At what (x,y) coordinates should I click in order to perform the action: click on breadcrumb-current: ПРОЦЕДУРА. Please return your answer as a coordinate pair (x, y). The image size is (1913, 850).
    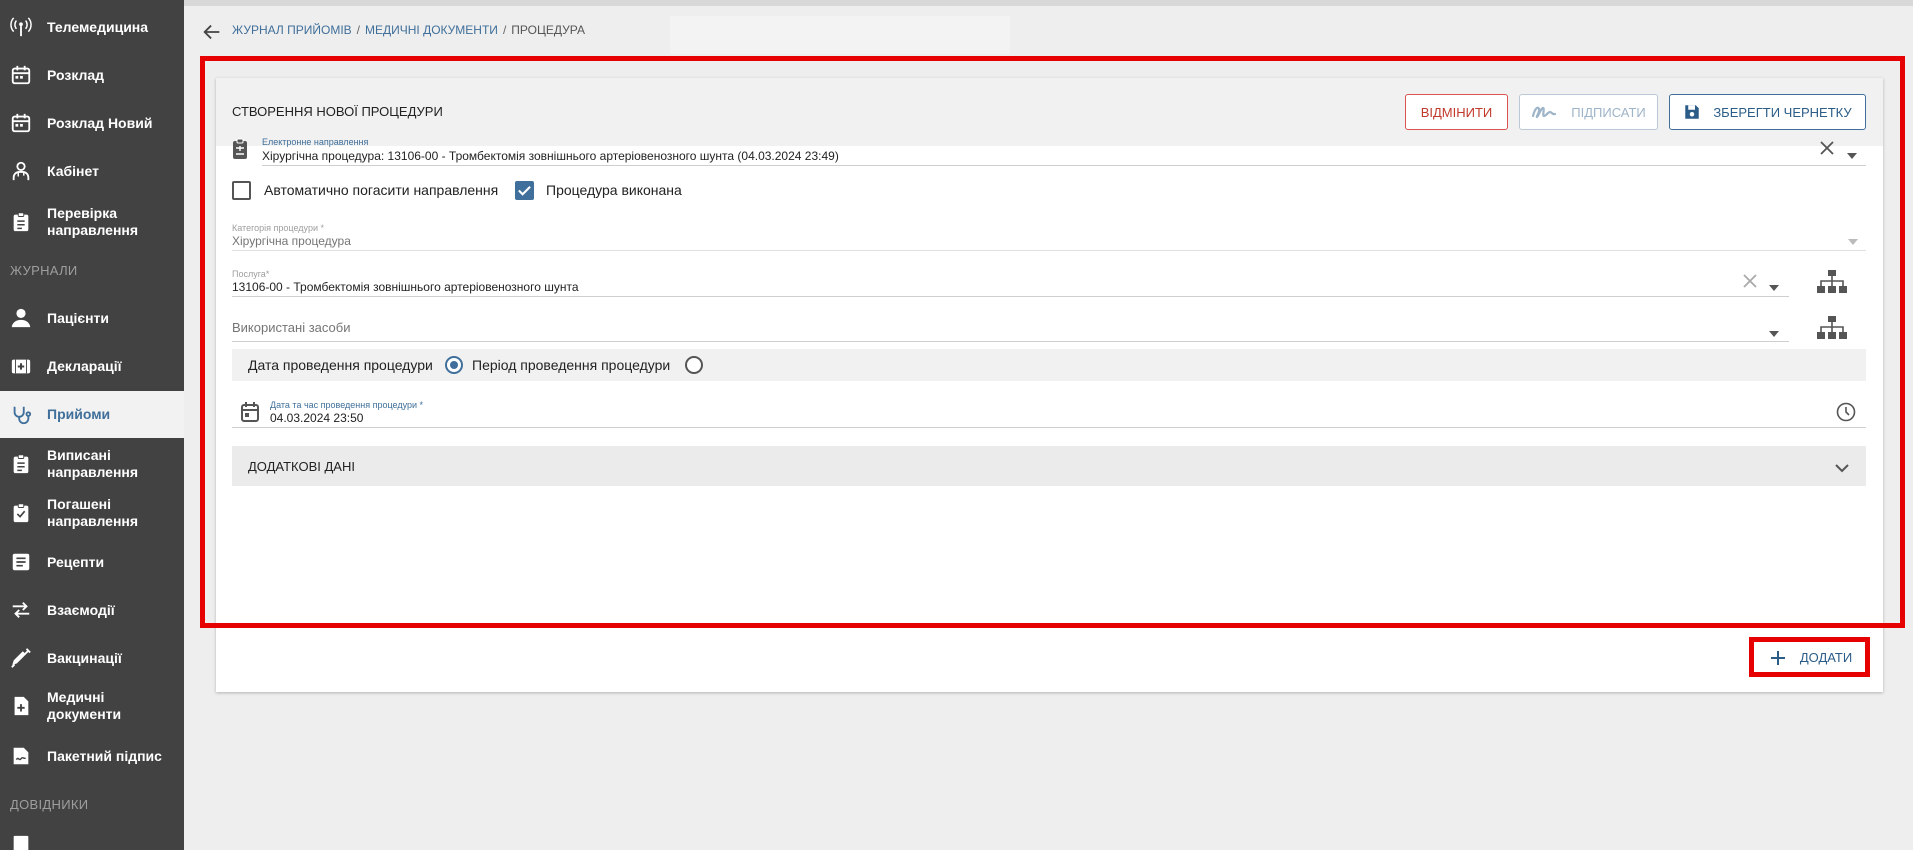
    Looking at the image, I should click on (548, 30).